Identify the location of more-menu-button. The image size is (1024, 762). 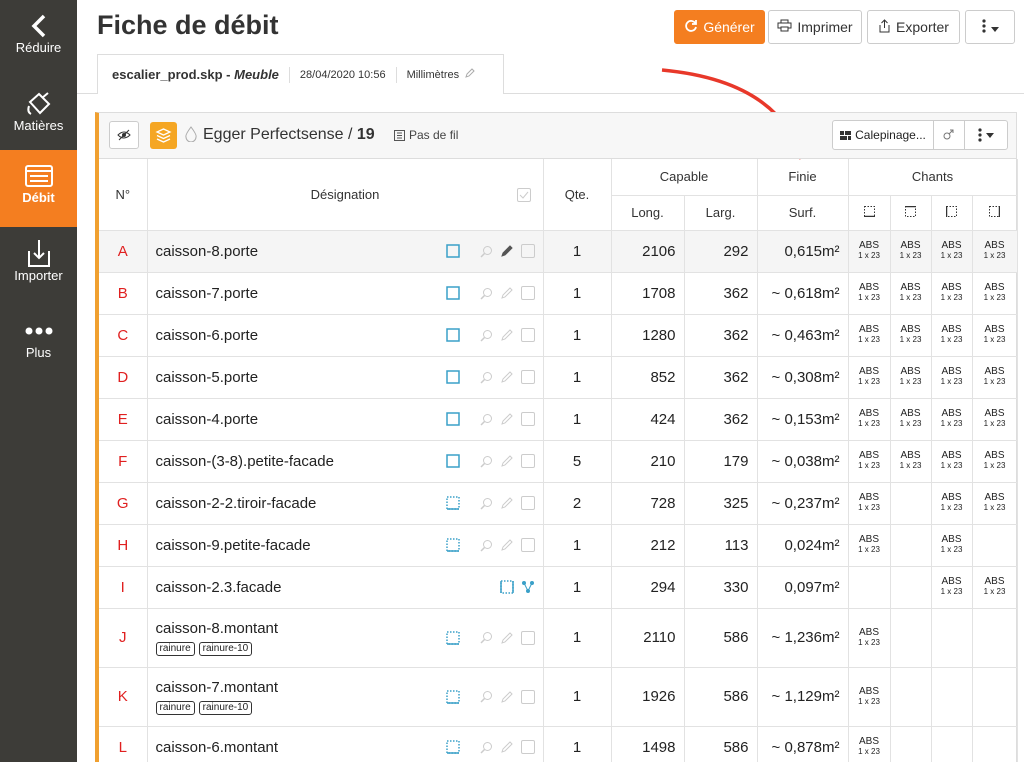
(990, 27).